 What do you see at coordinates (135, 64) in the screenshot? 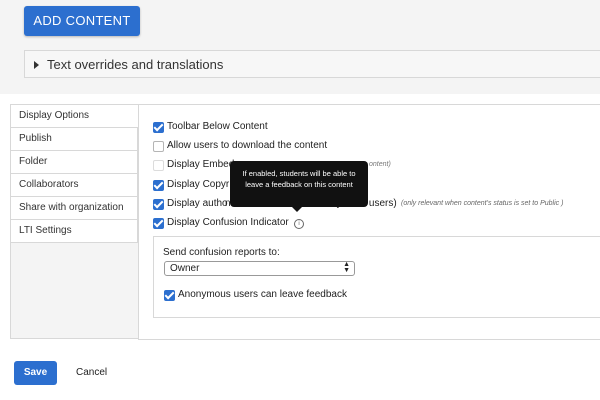
I see `overrides-label: Text overrides and translations` at bounding box center [135, 64].